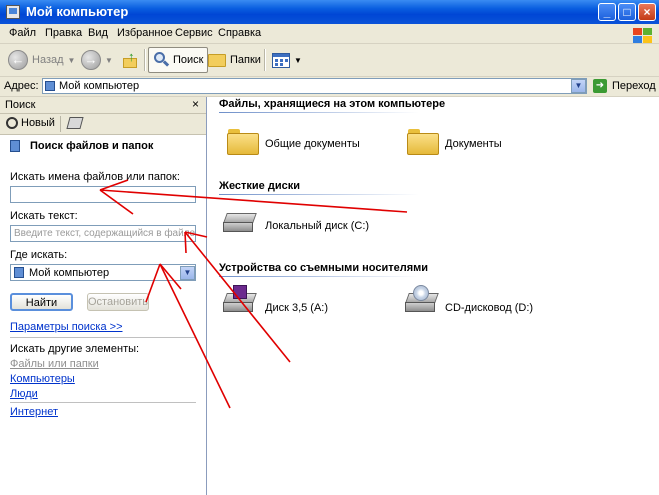 The height and width of the screenshot is (495, 659). Describe the element at coordinates (66, 327) in the screenshot. I see `search-options-link: Параметры поиска >>` at that location.